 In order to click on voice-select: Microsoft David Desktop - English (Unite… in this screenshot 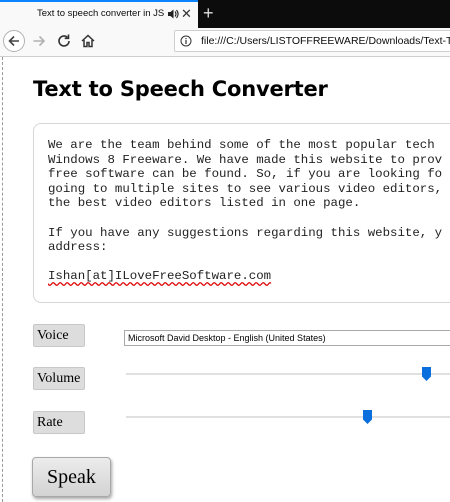, I will do `click(287, 338)`.